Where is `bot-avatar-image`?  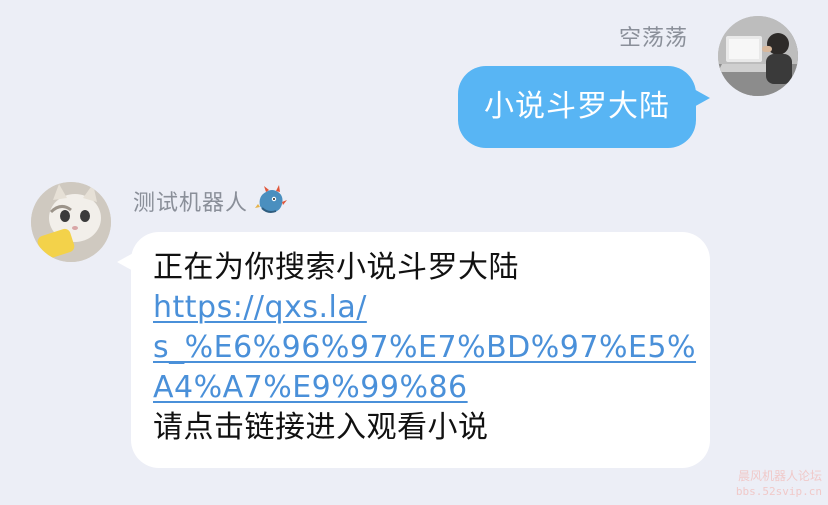
bot-avatar-image is located at coordinates (71, 222).